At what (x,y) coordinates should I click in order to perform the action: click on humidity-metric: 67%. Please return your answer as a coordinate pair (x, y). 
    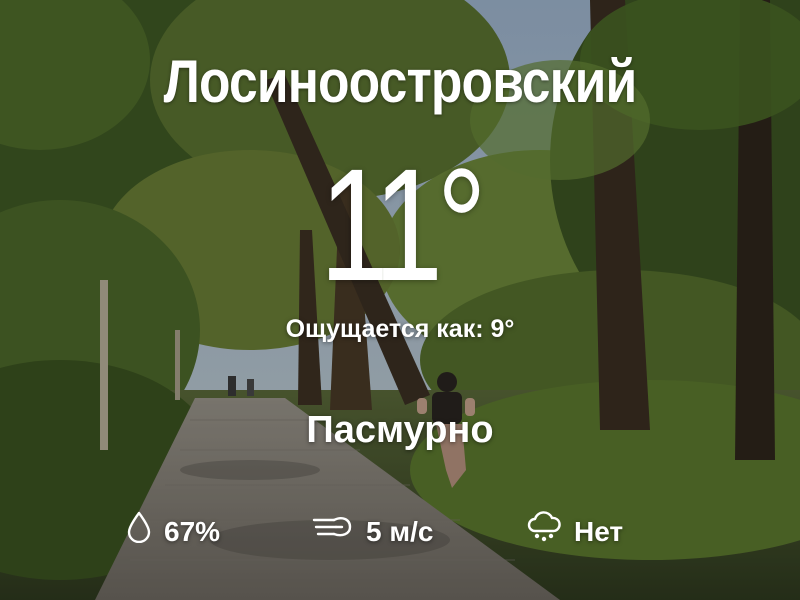
    Looking at the image, I should click on (173, 532).